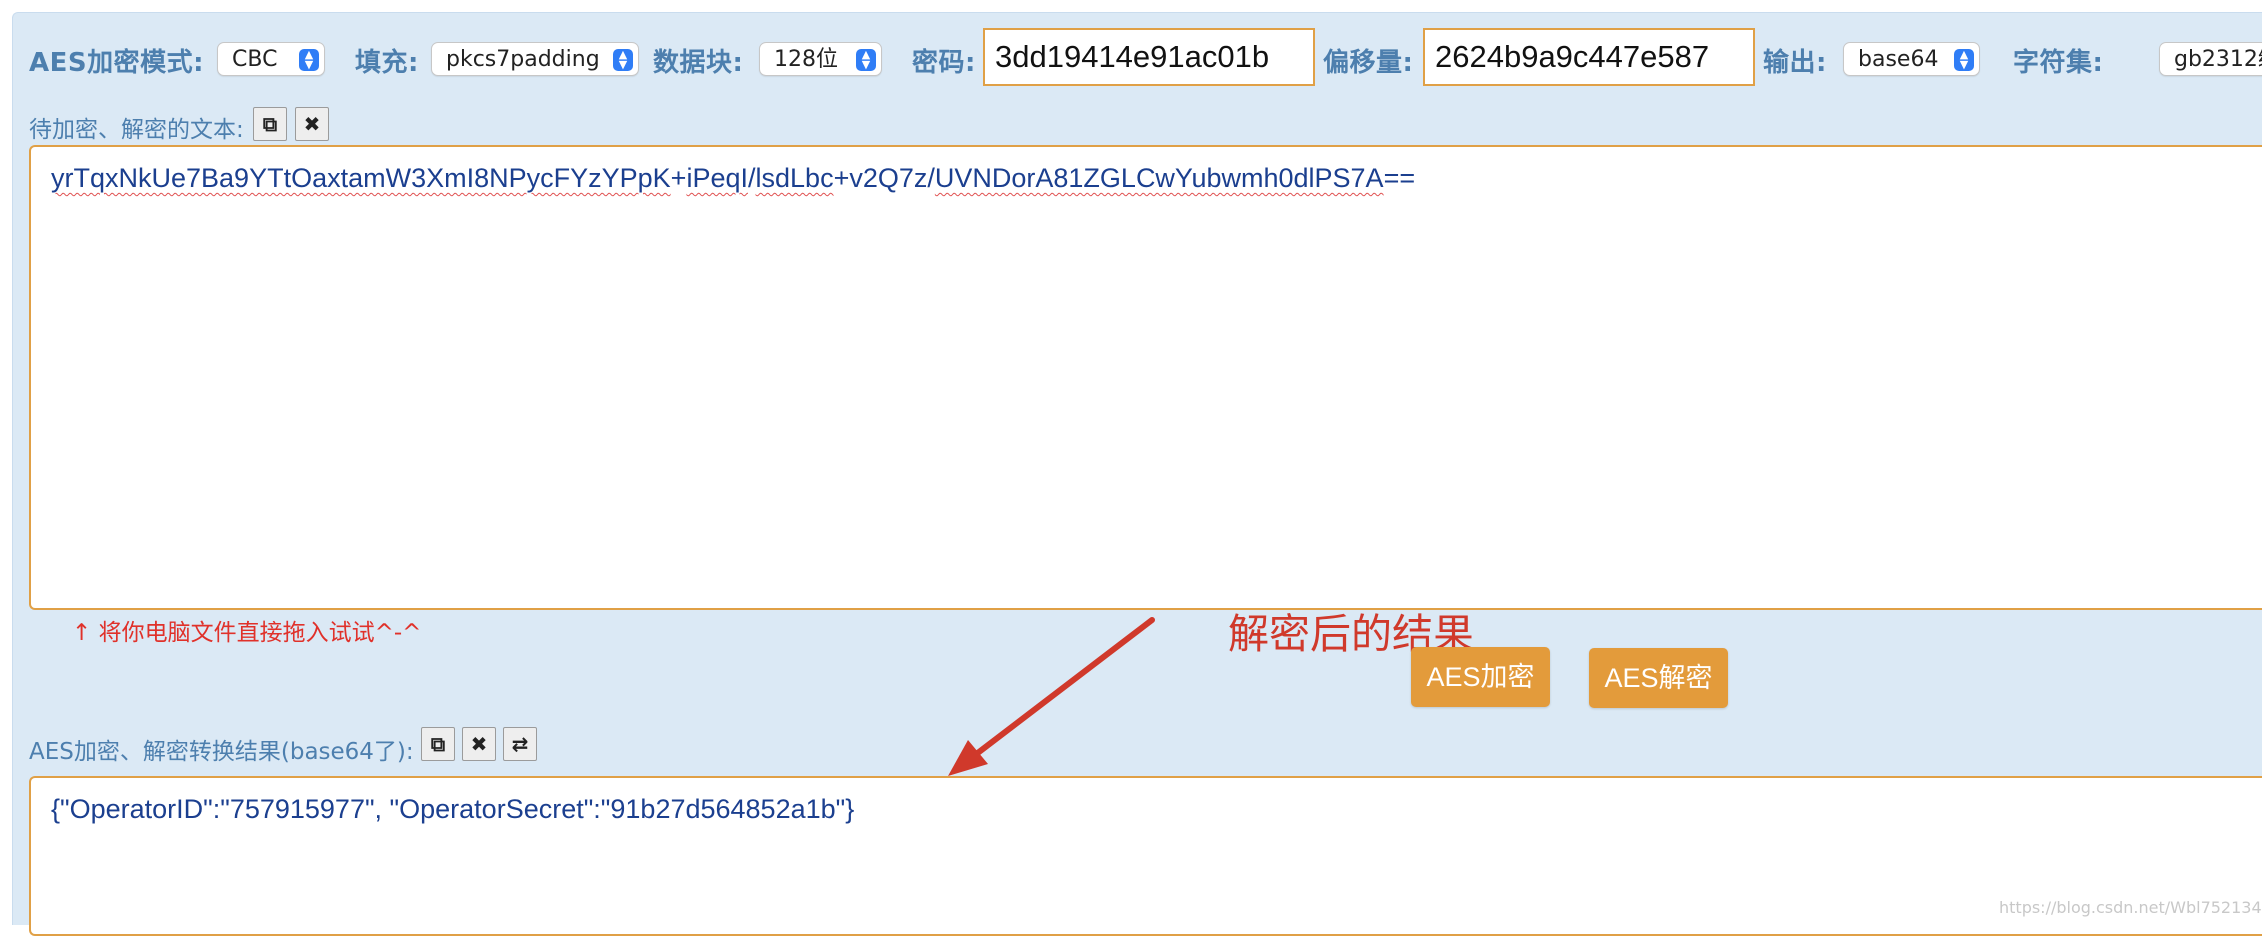 The image size is (2262, 936). Describe the element at coordinates (678, 178) in the screenshot. I see `input-text-part: +` at that location.